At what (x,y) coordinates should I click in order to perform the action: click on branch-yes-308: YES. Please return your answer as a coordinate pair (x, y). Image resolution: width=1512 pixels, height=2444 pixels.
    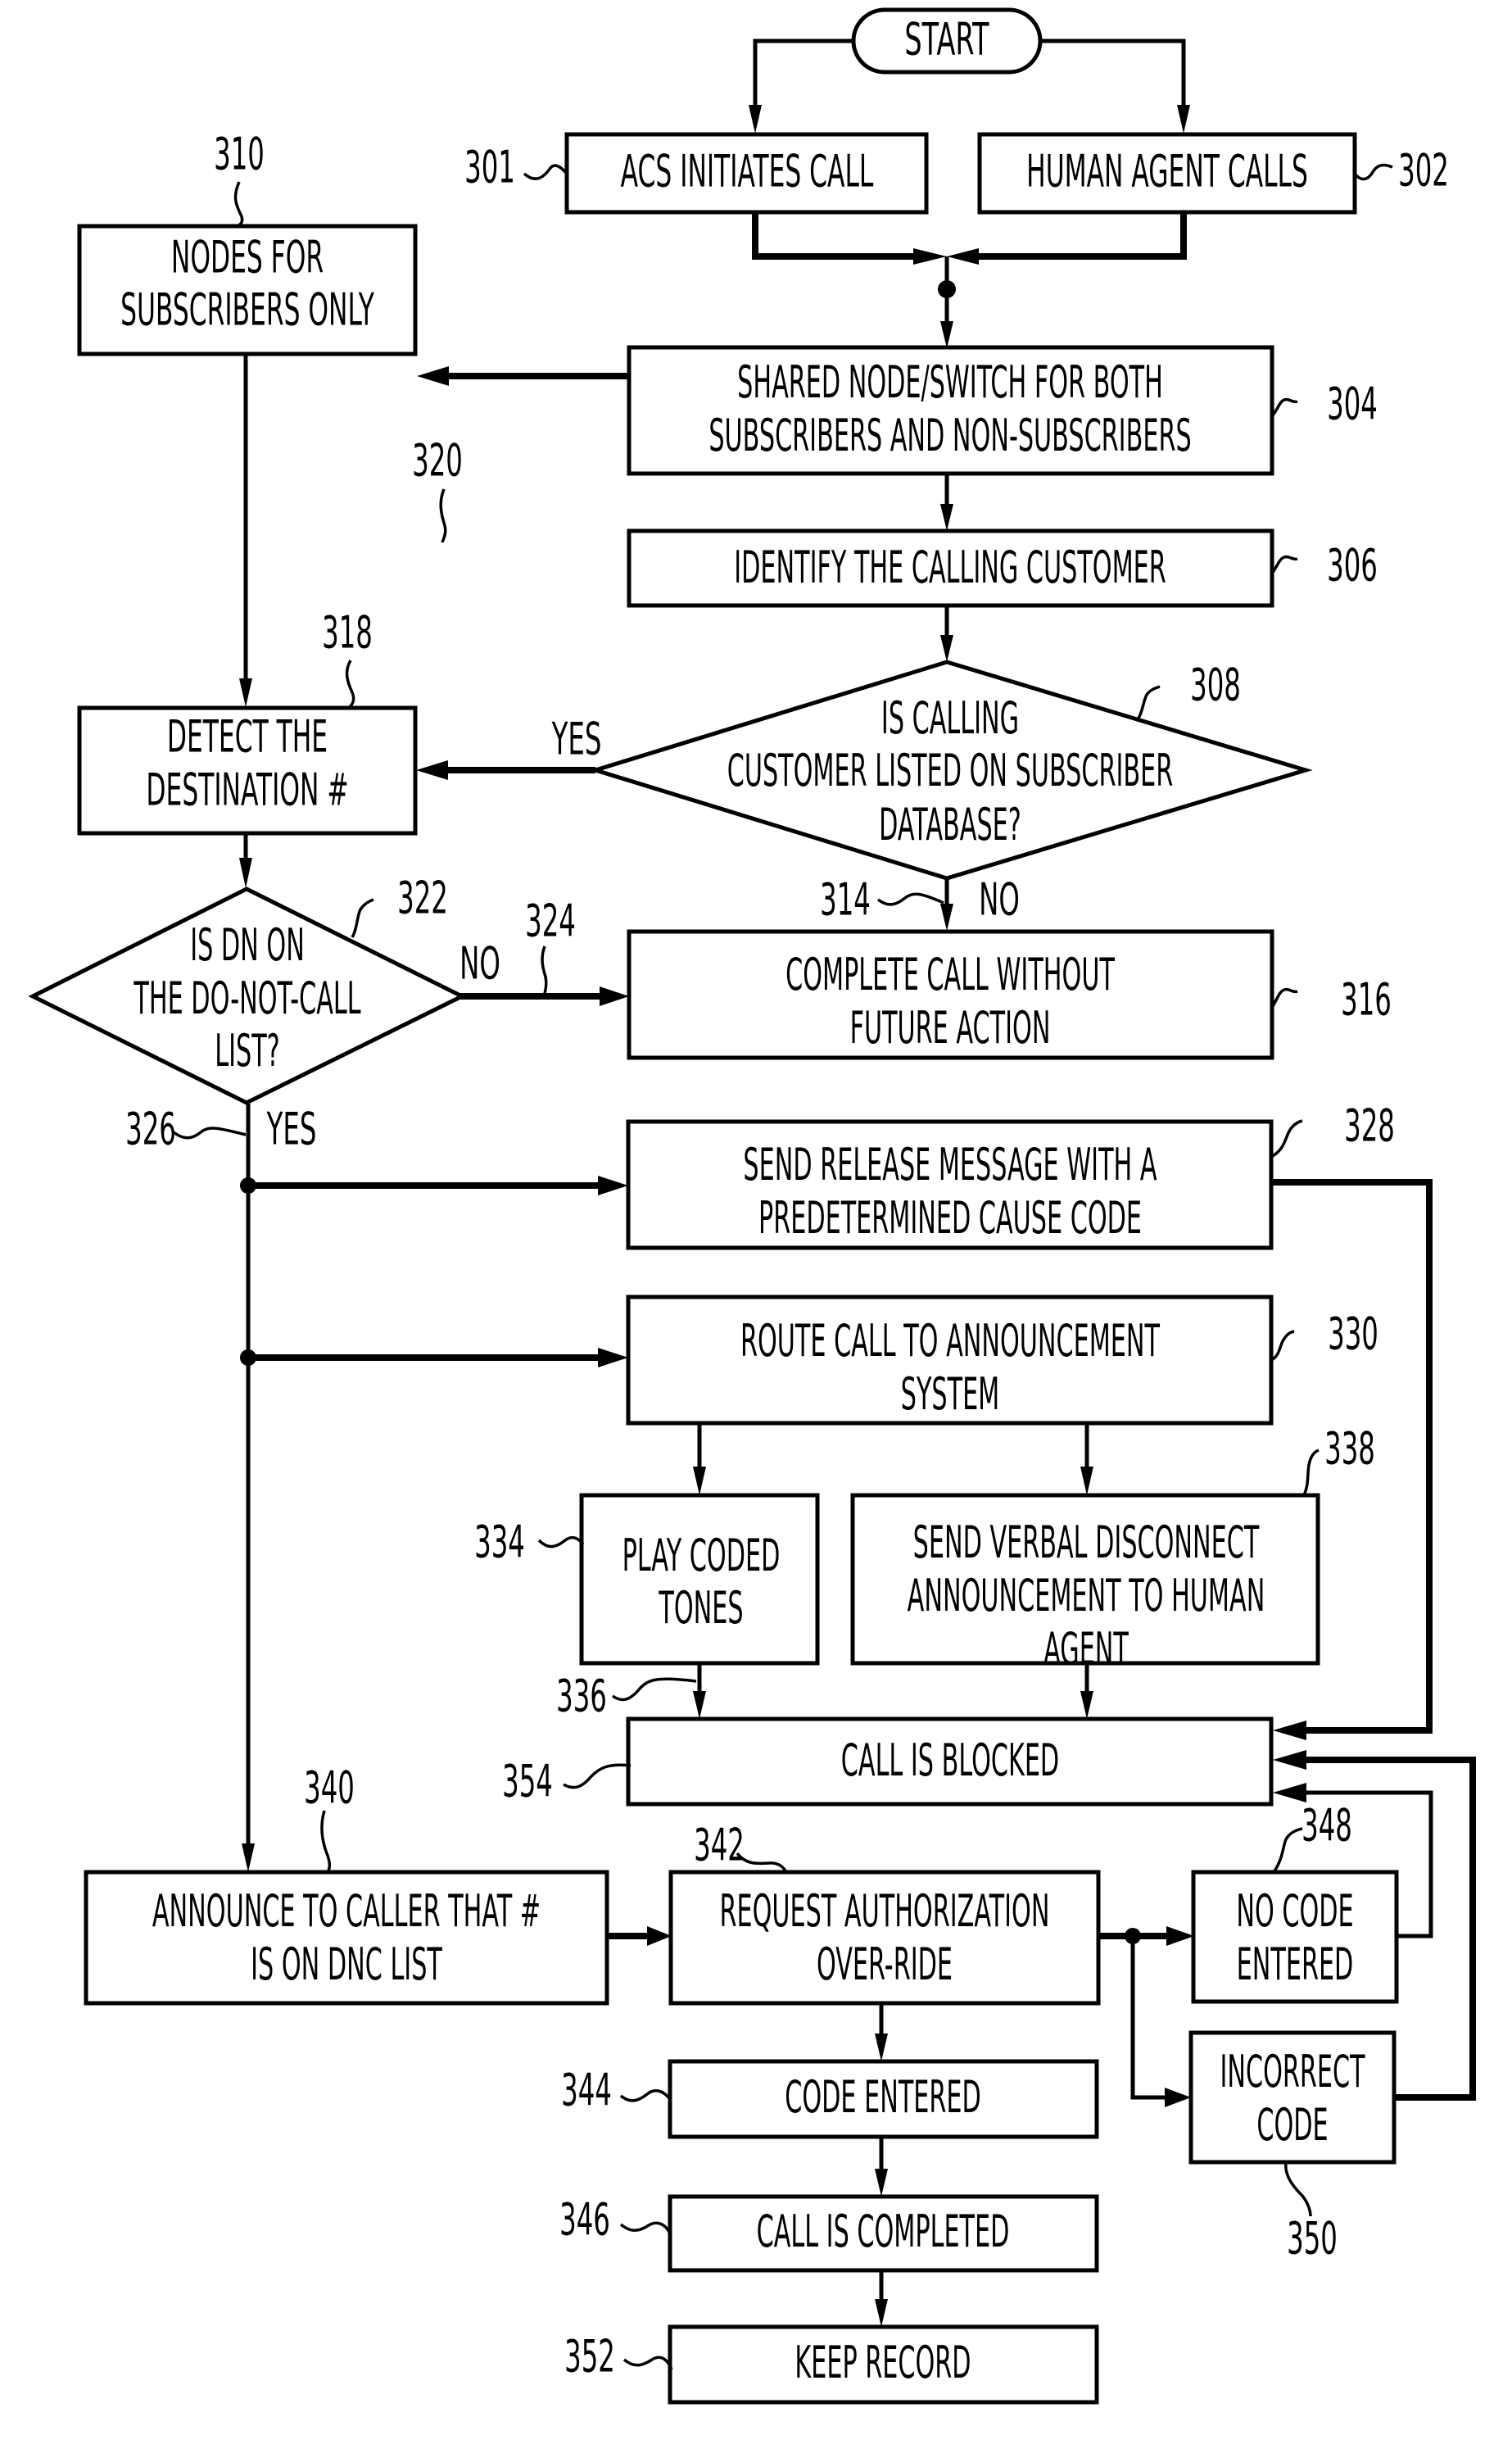
    Looking at the image, I should click on (577, 739).